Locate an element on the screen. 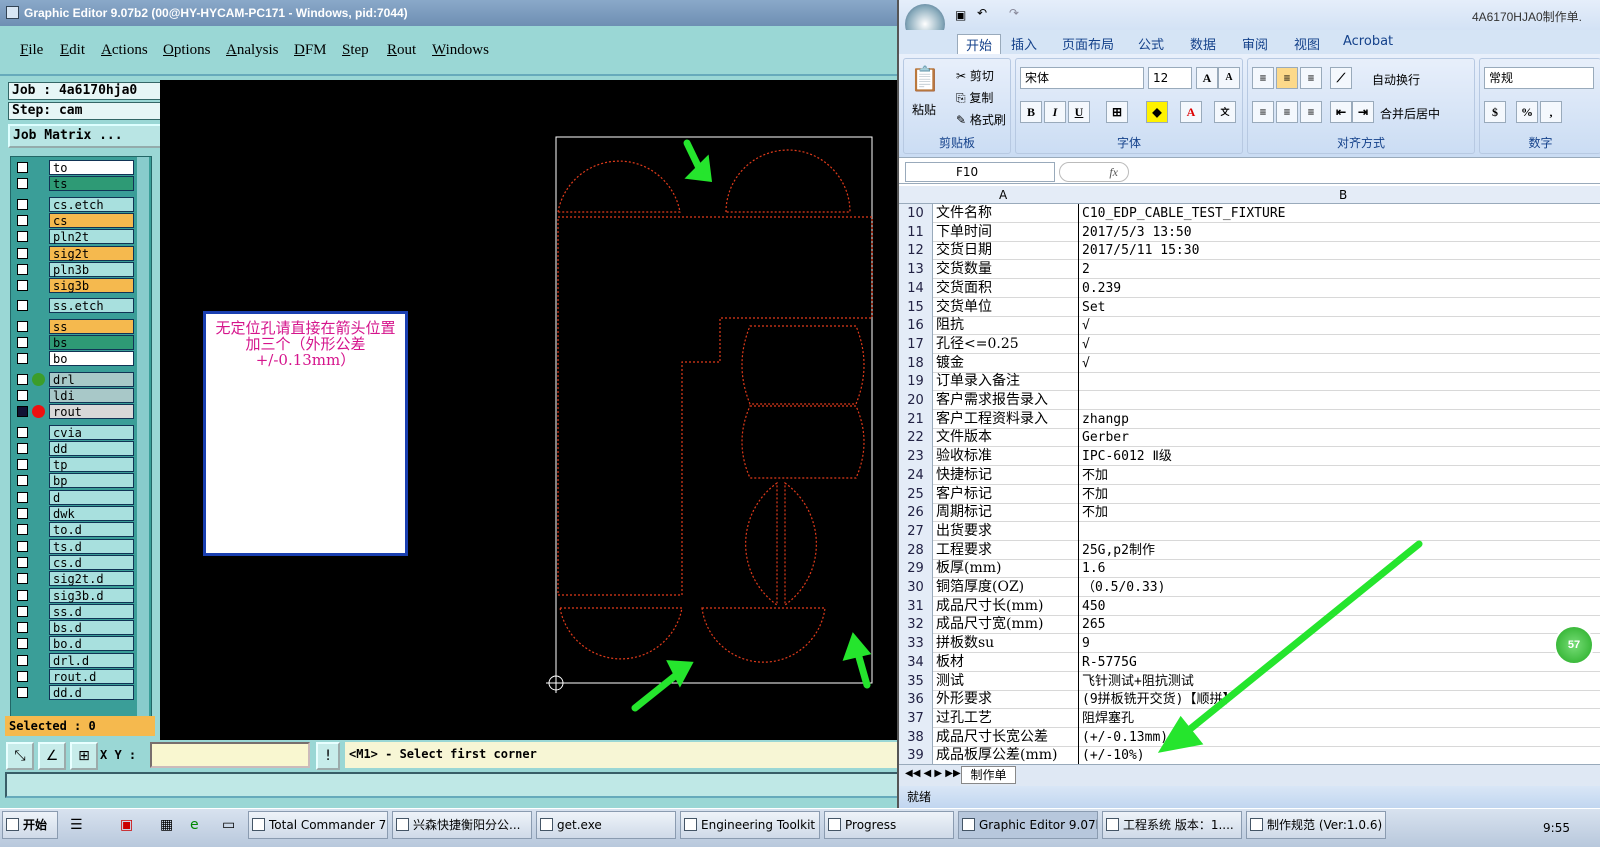 The height and width of the screenshot is (847, 1600). calculator-icon: ▦ is located at coordinates (166, 825).